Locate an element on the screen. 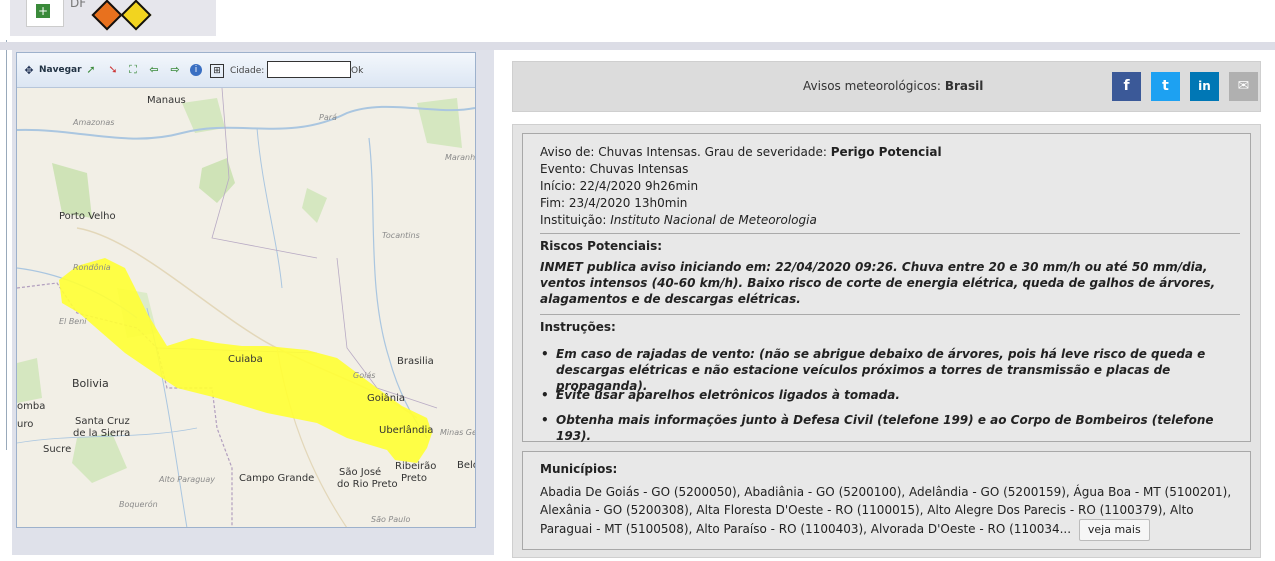 This screenshot has width=1275, height=561. map-label: Rondônia is located at coordinates (92, 267).